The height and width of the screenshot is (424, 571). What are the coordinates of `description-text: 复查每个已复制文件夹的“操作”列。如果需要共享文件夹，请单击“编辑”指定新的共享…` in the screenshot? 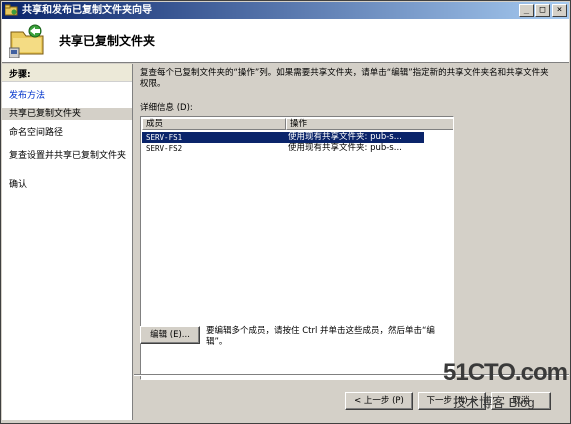 It's located at (344, 78).